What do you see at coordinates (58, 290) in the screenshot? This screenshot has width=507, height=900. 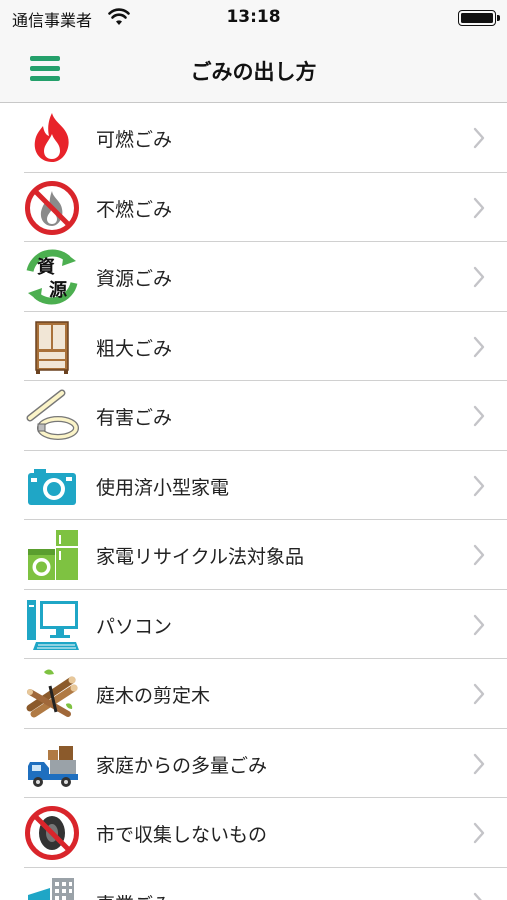 I see `resource-icon-text-bottom: 源` at bounding box center [58, 290].